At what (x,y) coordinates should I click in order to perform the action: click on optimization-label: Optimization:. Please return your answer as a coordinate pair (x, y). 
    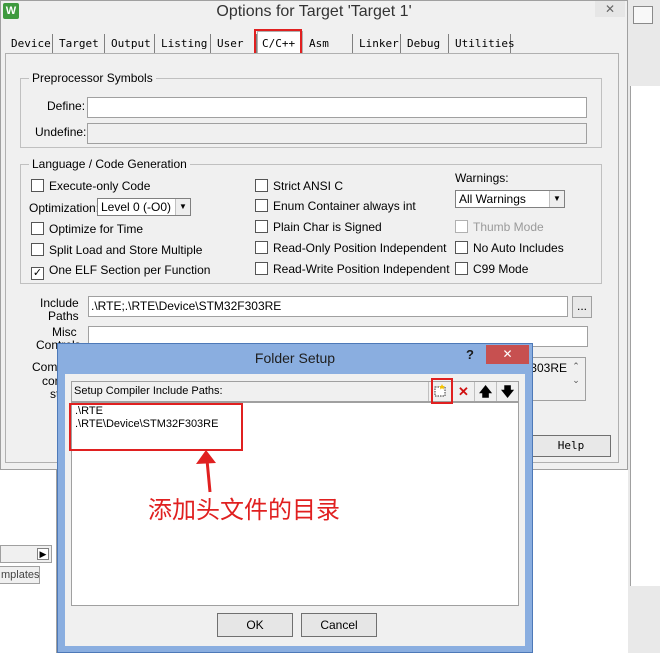
    Looking at the image, I should click on (64, 208).